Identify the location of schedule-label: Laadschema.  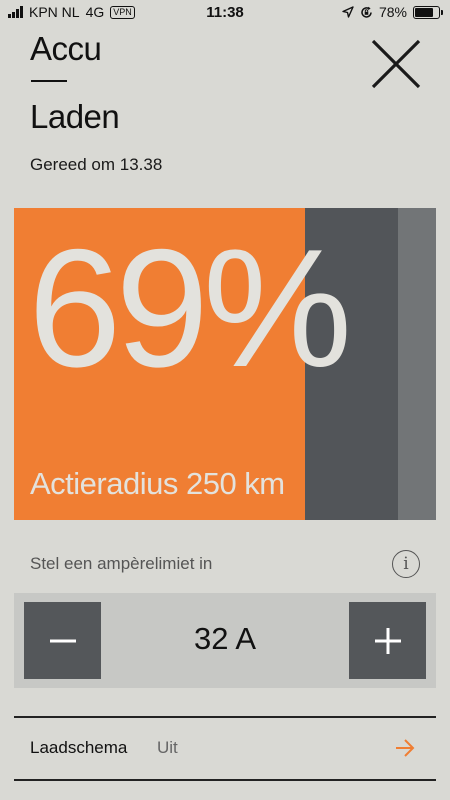
(79, 747).